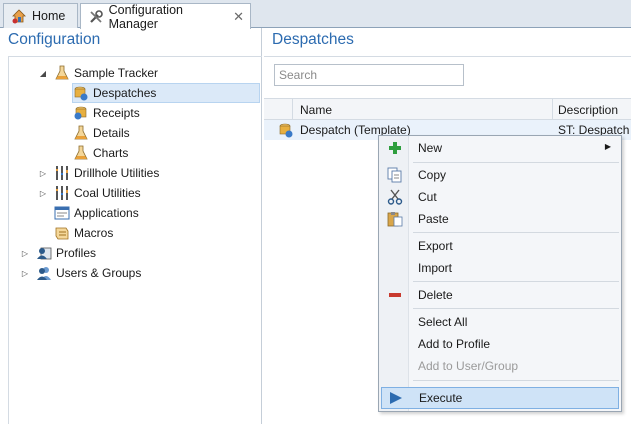 The image size is (631, 424). What do you see at coordinates (432, 175) in the screenshot?
I see `menu-item-label: Copy` at bounding box center [432, 175].